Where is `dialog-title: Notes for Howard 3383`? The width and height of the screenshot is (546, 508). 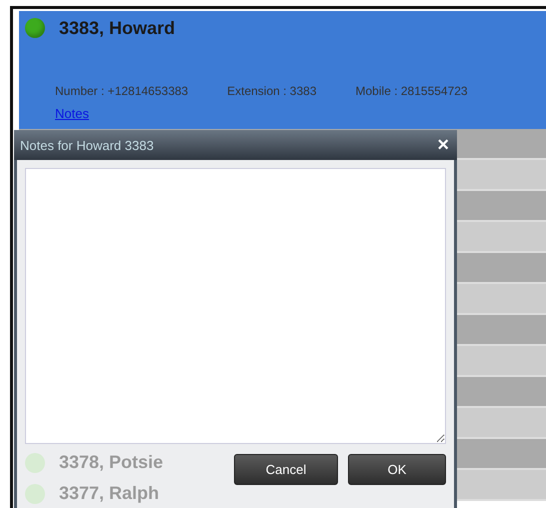 dialog-title: Notes for Howard 3383 is located at coordinates (87, 145).